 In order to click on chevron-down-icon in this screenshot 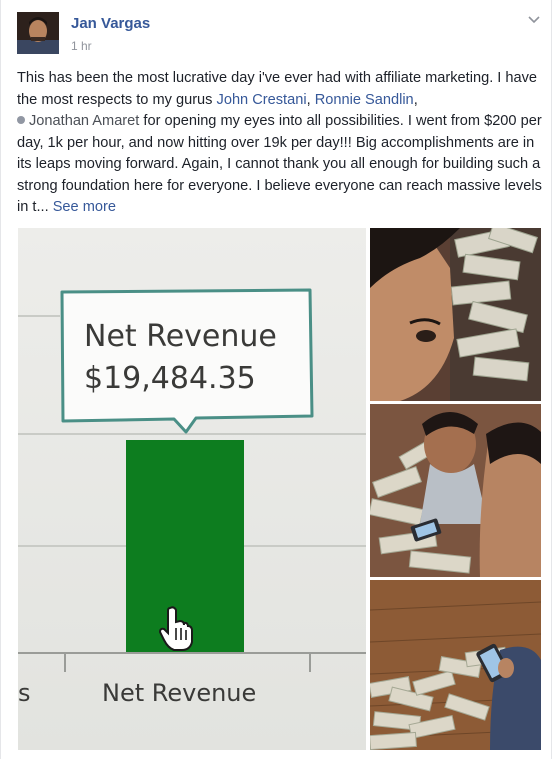, I will do `click(534, 19)`.